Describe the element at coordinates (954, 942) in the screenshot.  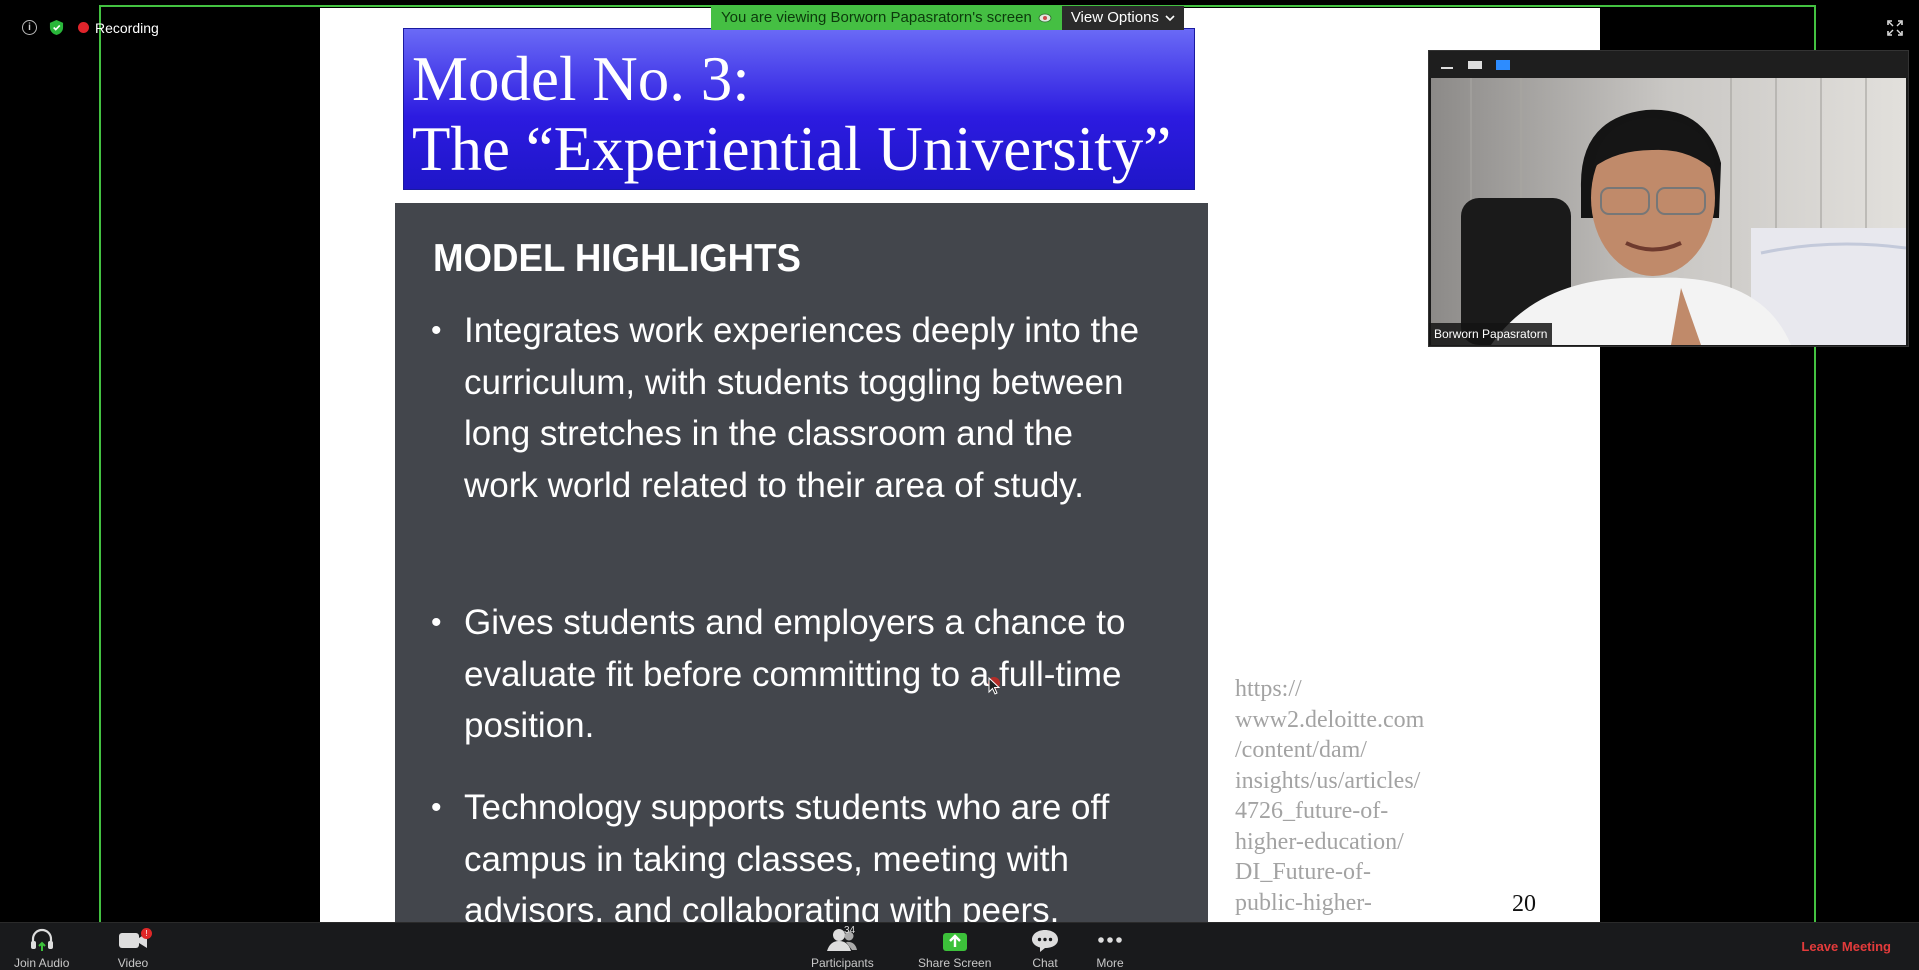
I see `share-screen-icon` at that location.